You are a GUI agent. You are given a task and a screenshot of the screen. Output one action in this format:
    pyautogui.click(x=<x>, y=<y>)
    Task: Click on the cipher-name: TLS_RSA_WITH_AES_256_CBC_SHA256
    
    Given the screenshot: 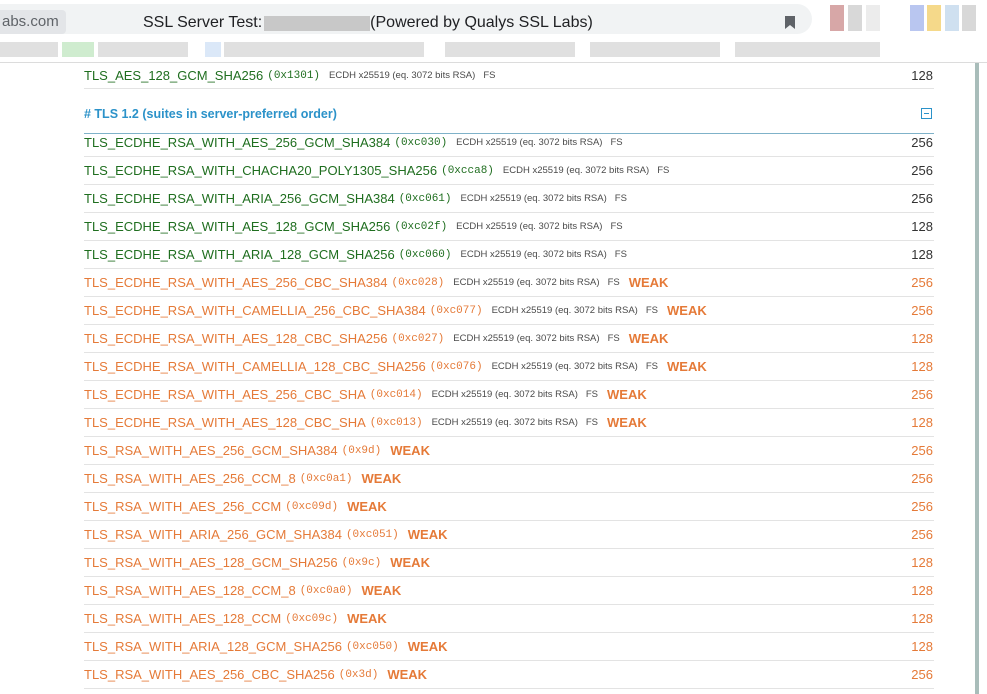 What is the action you would take?
    pyautogui.click(x=209, y=674)
    